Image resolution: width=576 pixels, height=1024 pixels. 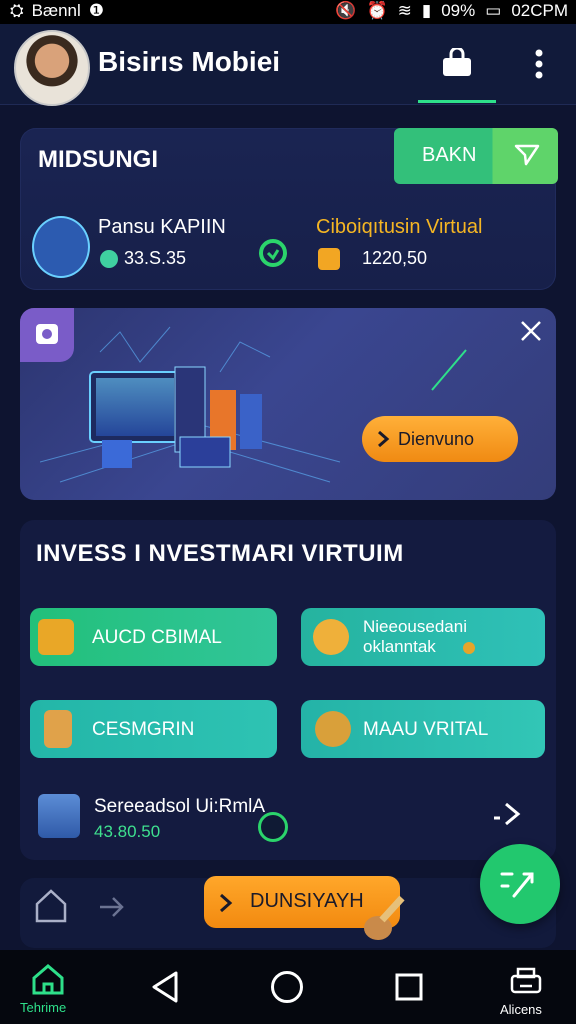 What do you see at coordinates (96, 10) in the screenshot?
I see `notification-icon: ❶` at bounding box center [96, 10].